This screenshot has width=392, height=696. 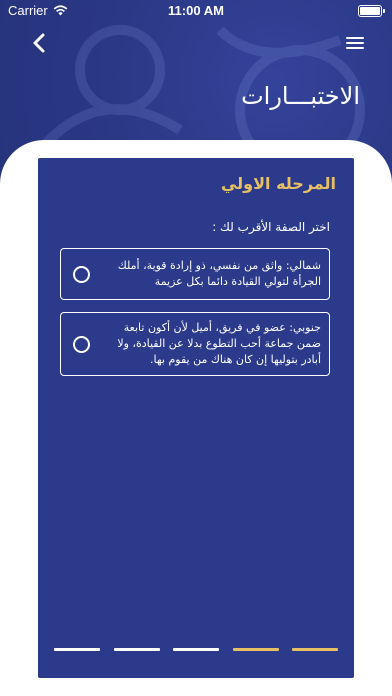 I want to click on question-text: اختر الصفة الأقرب لك :, so click(x=271, y=227).